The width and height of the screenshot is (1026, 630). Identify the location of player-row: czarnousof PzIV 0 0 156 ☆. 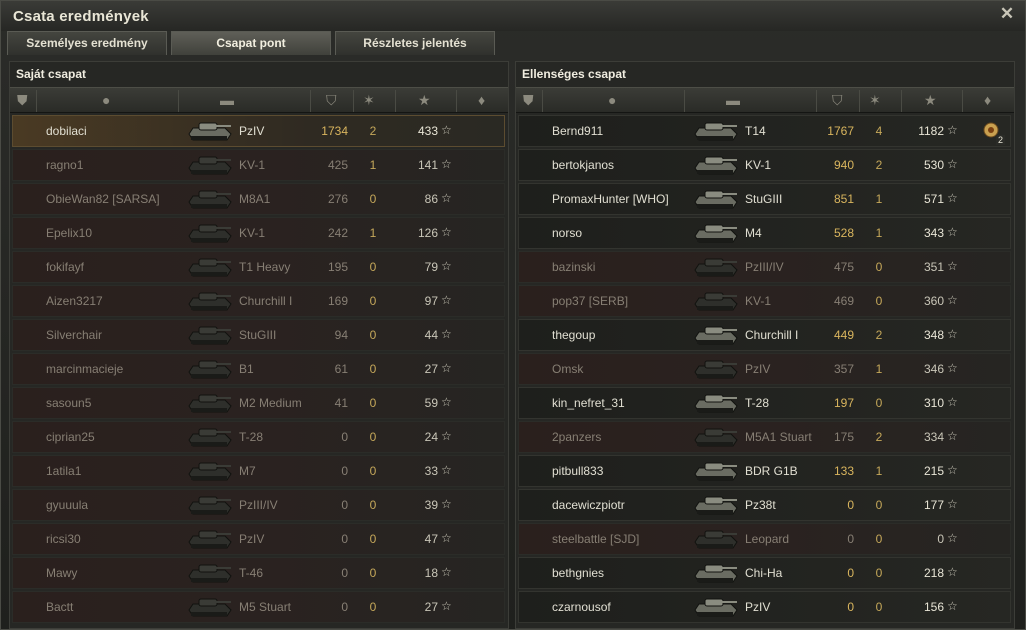
(764, 607).